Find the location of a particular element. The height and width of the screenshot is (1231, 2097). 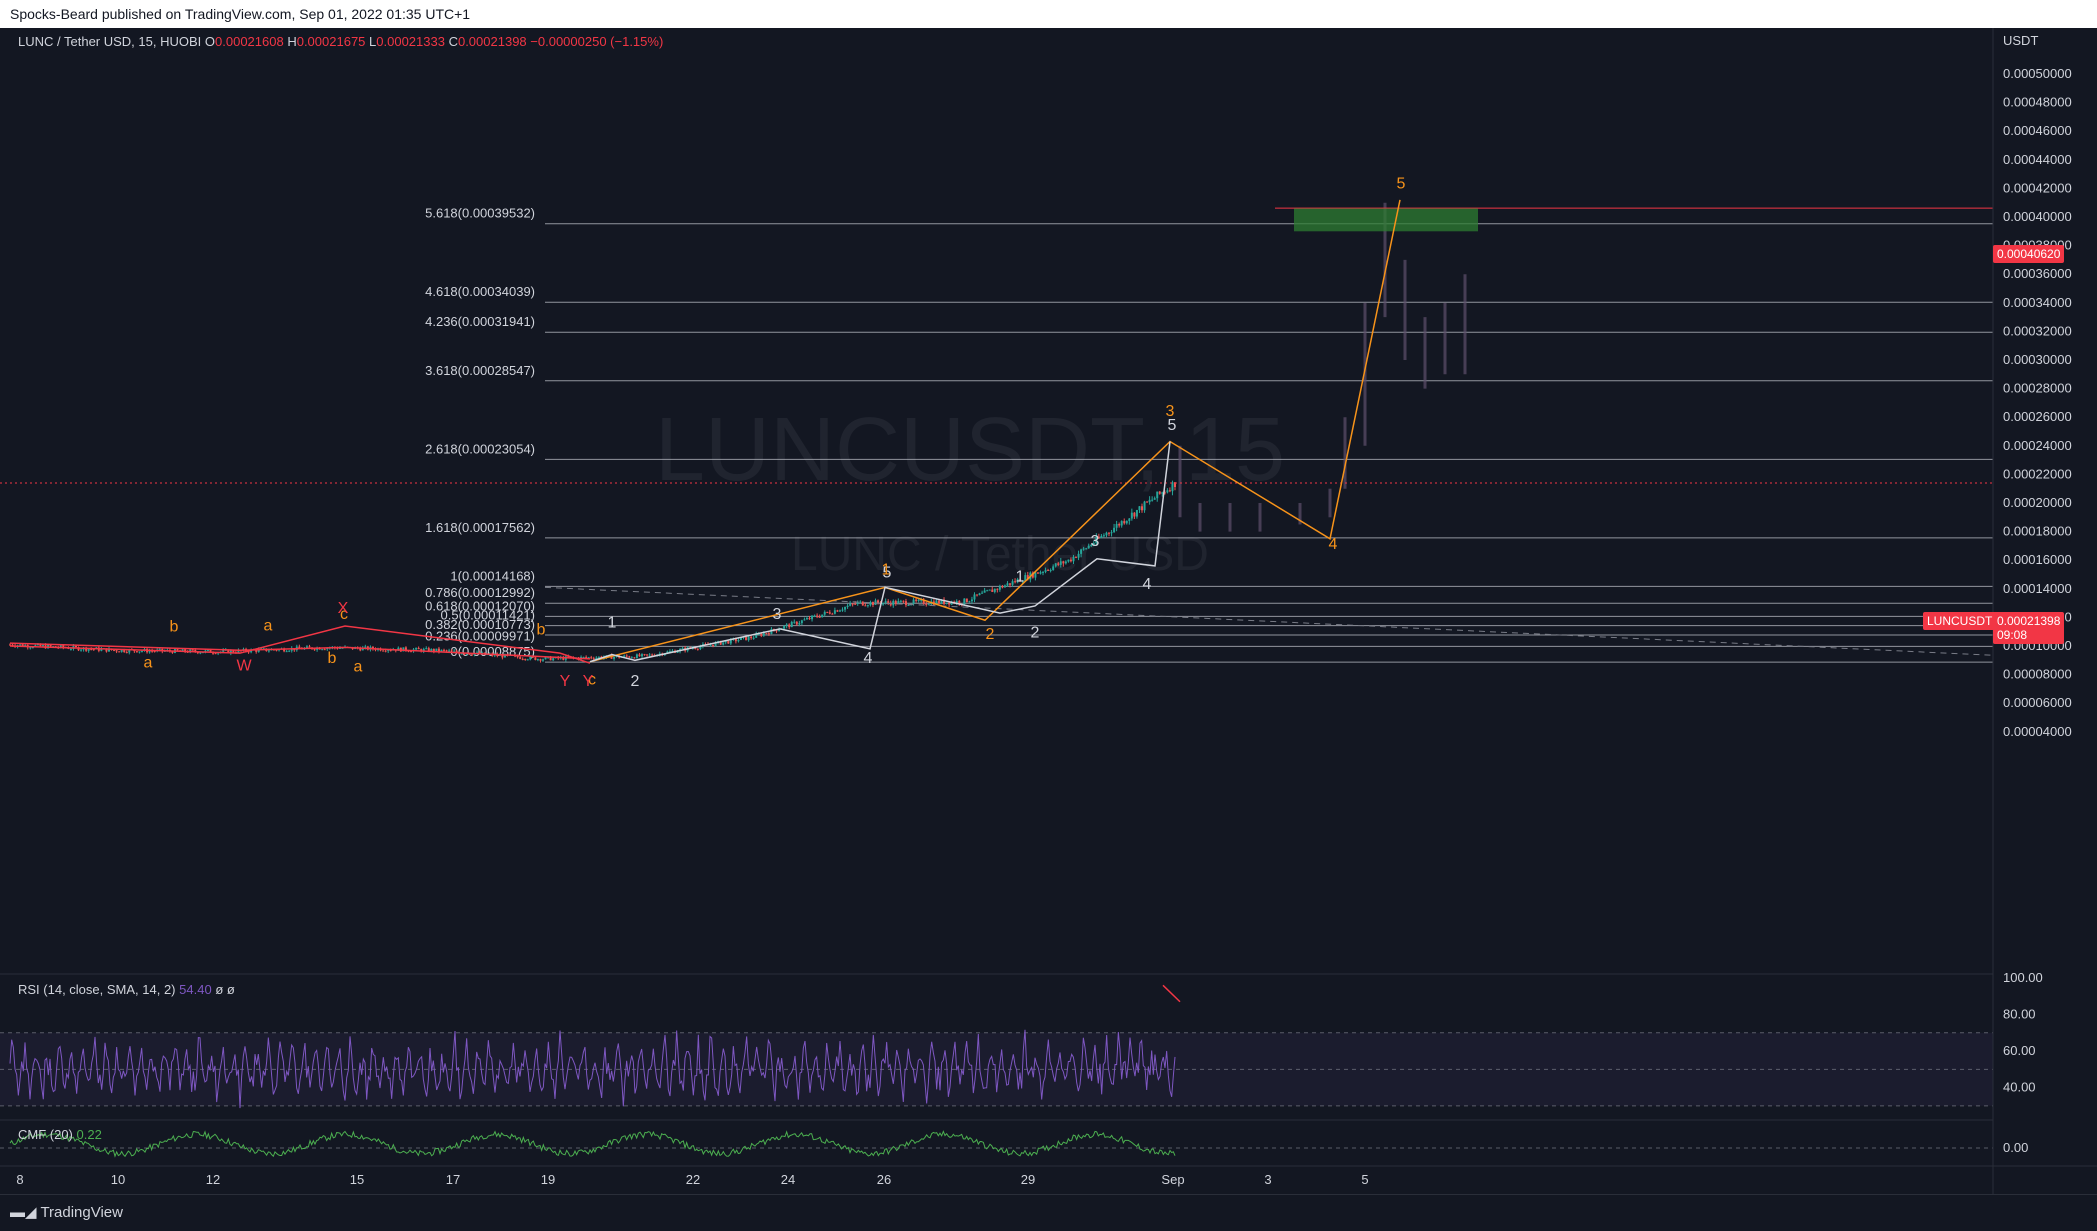

cmf-tick: 0.00 is located at coordinates (2015, 1147).